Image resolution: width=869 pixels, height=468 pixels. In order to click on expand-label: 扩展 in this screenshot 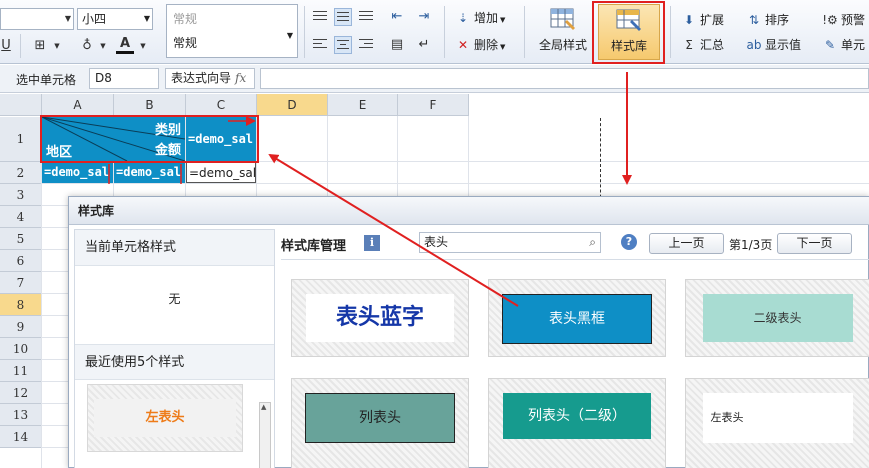, I will do `click(712, 20)`.